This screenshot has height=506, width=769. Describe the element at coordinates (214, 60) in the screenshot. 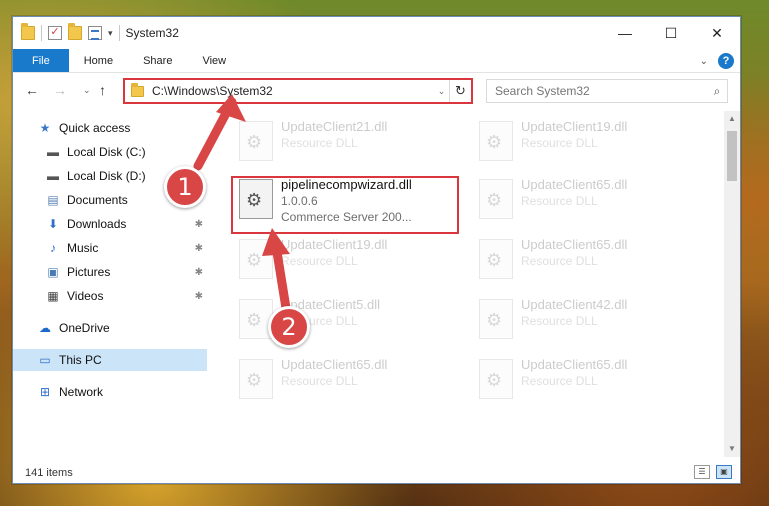

I see `tab-view: View` at that location.